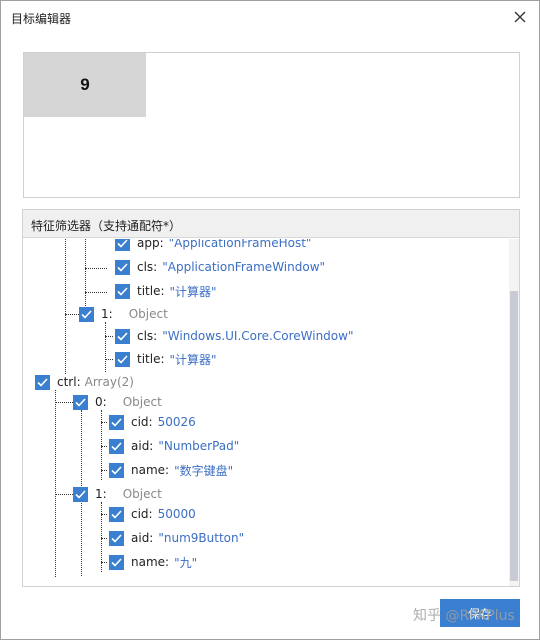  I want to click on tree-row-cls: cls: "Windows.UI.Core.CoreWindow", so click(234, 336).